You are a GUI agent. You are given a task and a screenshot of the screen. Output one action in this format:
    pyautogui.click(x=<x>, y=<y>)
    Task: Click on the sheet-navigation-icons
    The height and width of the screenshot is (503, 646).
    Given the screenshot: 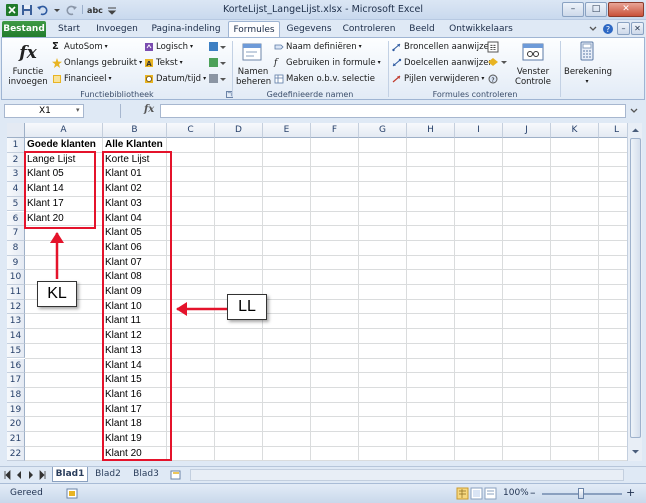 What is the action you would take?
    pyautogui.click(x=26, y=475)
    